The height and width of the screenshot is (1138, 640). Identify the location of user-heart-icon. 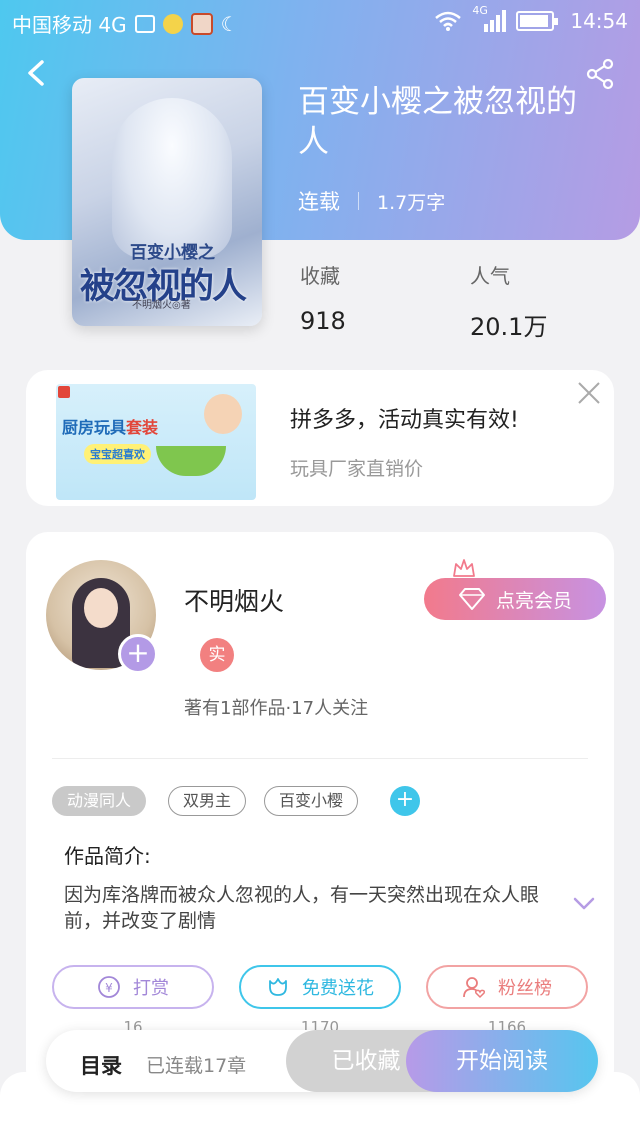
(474, 988).